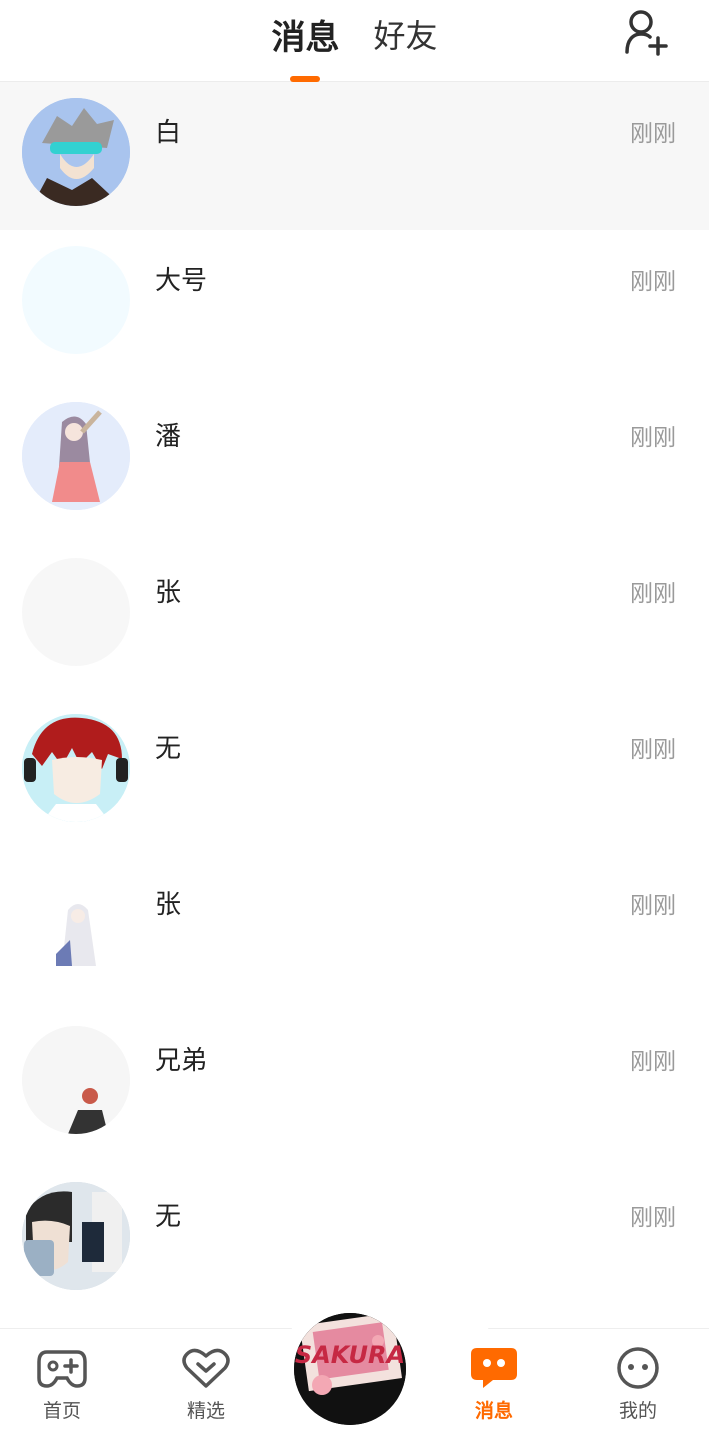 This screenshot has height=1444, width=709. I want to click on heart-chevron-icon, so click(206, 1368).